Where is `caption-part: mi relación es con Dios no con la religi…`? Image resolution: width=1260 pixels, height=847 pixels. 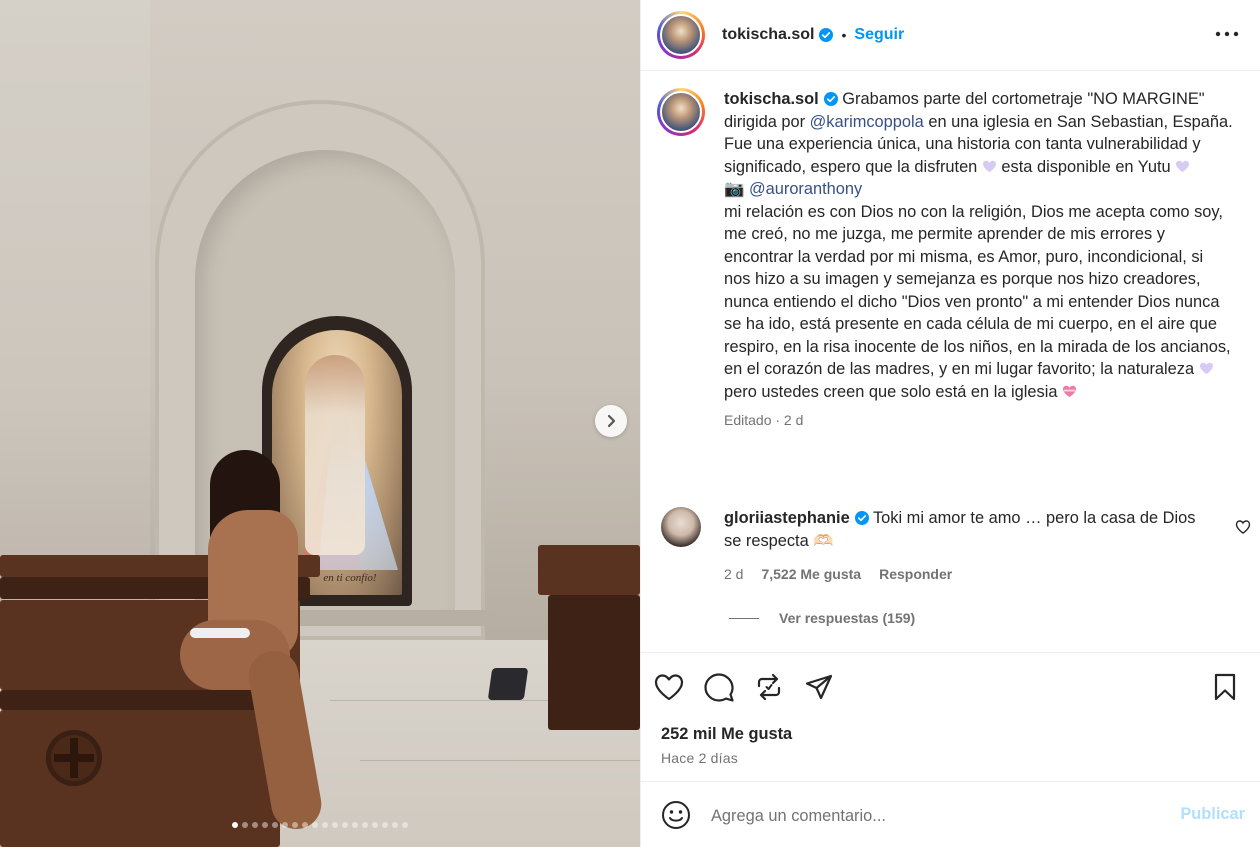
caption-part: mi relación es con Dios no con la religi… is located at coordinates (977, 290).